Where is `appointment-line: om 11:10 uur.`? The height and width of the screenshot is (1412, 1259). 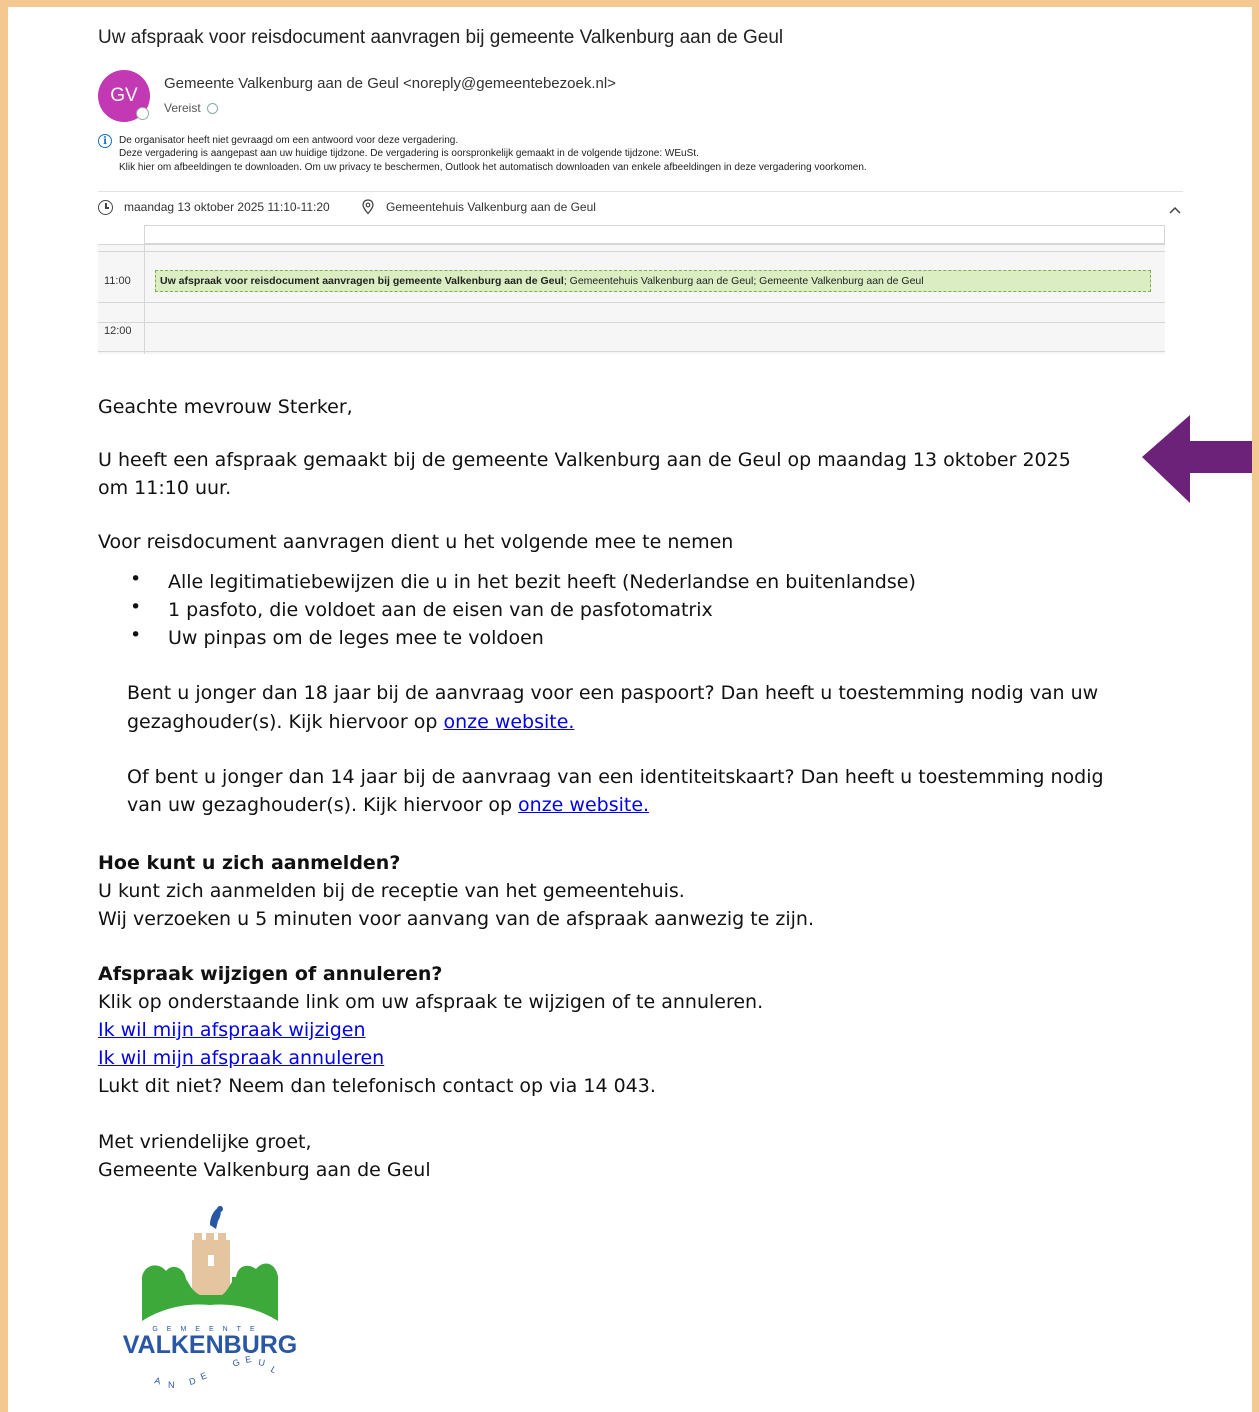
appointment-line: om 11:10 uur. is located at coordinates (165, 488).